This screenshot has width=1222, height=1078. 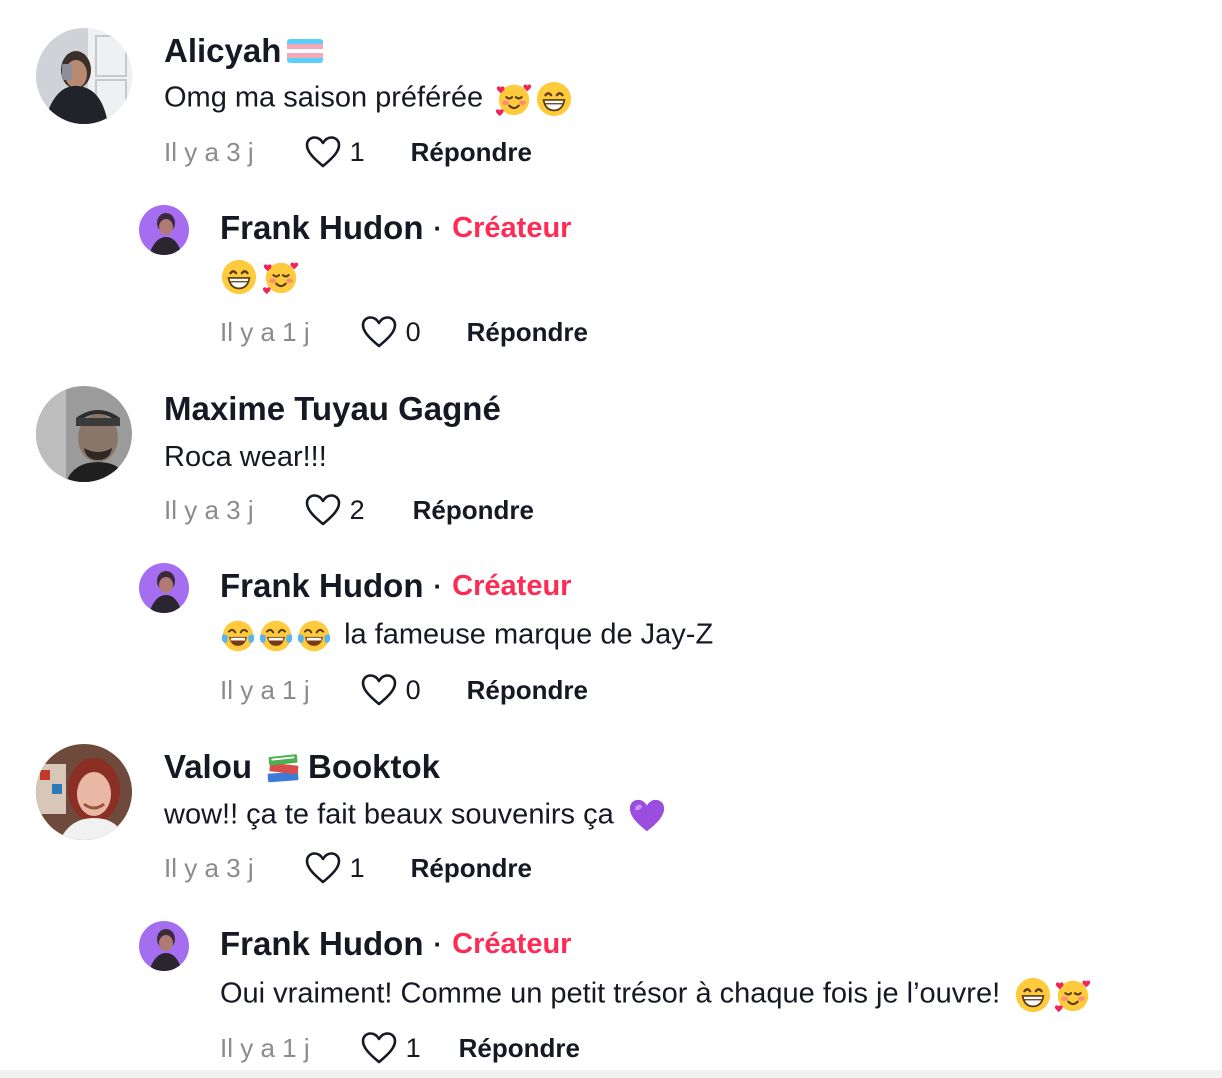 I want to click on like-count: 2, so click(x=357, y=509).